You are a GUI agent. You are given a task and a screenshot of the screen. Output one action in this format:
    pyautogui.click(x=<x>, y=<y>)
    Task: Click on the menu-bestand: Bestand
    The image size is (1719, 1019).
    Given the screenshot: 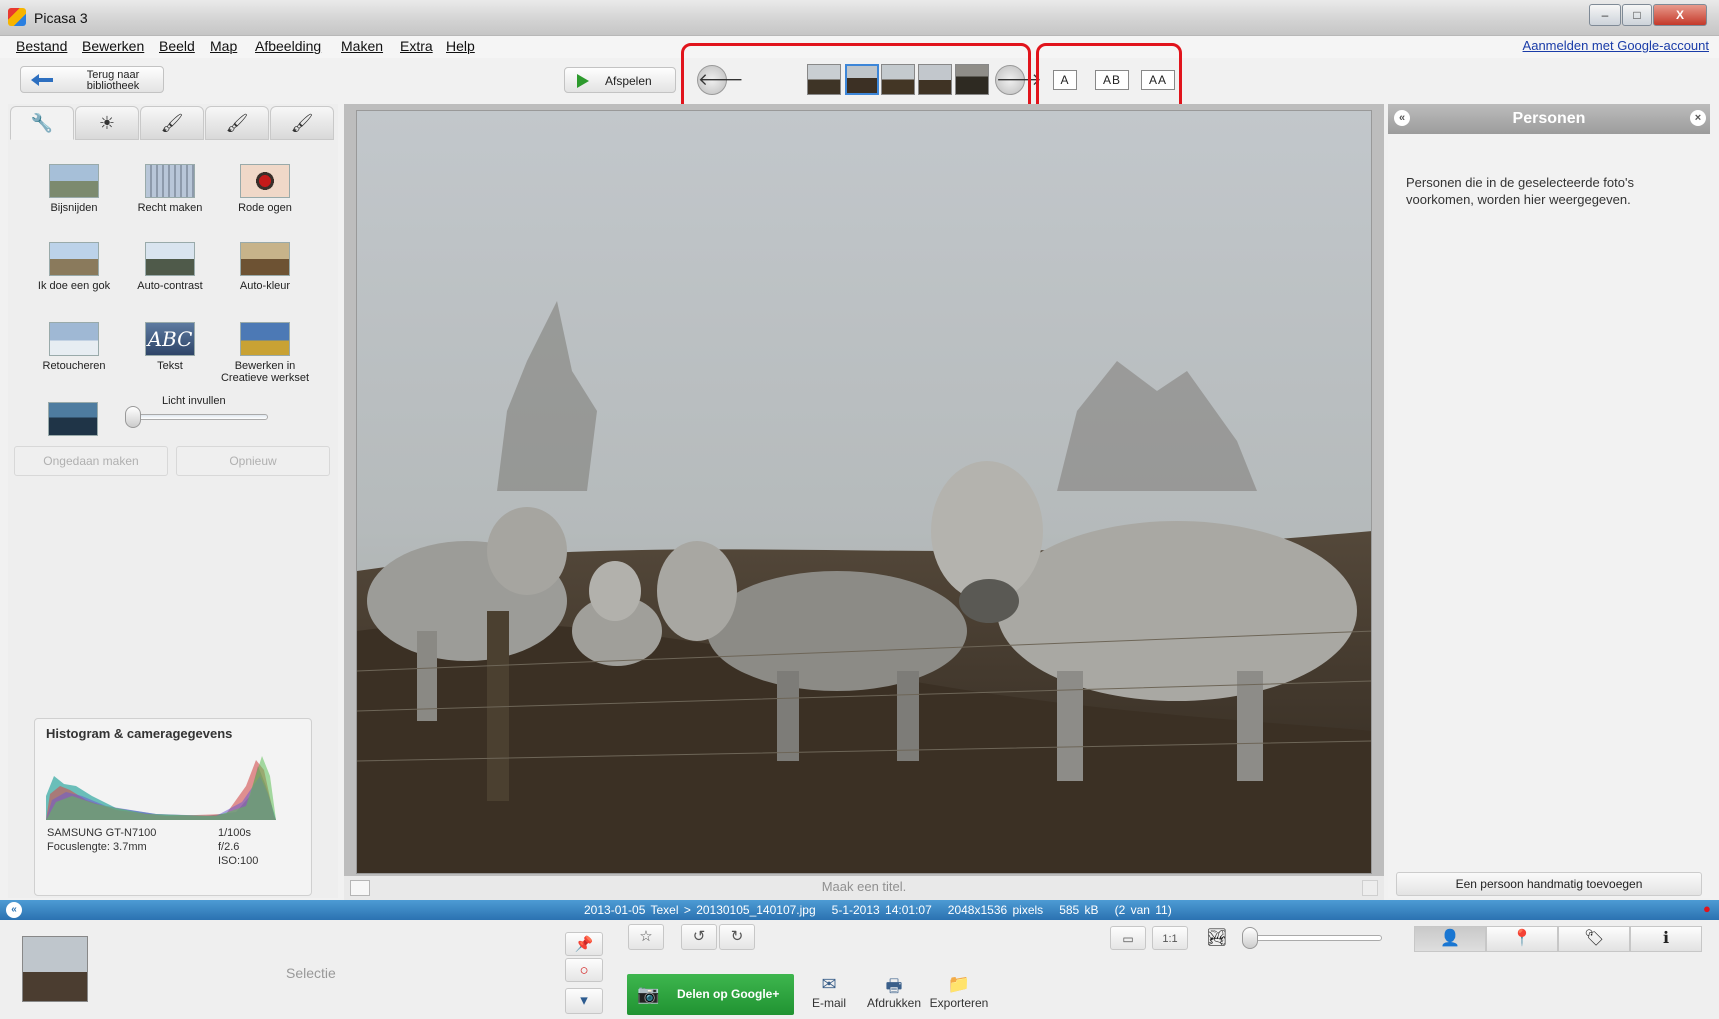 What is the action you would take?
    pyautogui.click(x=41, y=46)
    